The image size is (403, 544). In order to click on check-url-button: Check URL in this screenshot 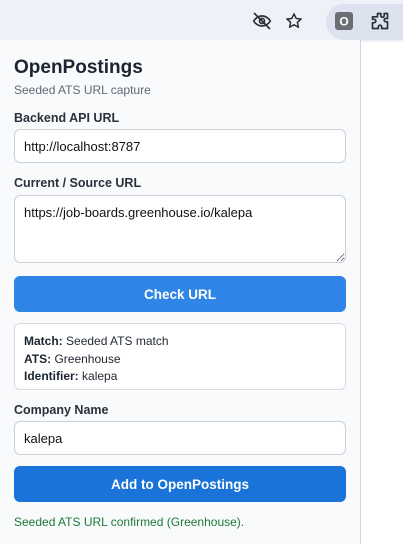, I will do `click(180, 294)`.